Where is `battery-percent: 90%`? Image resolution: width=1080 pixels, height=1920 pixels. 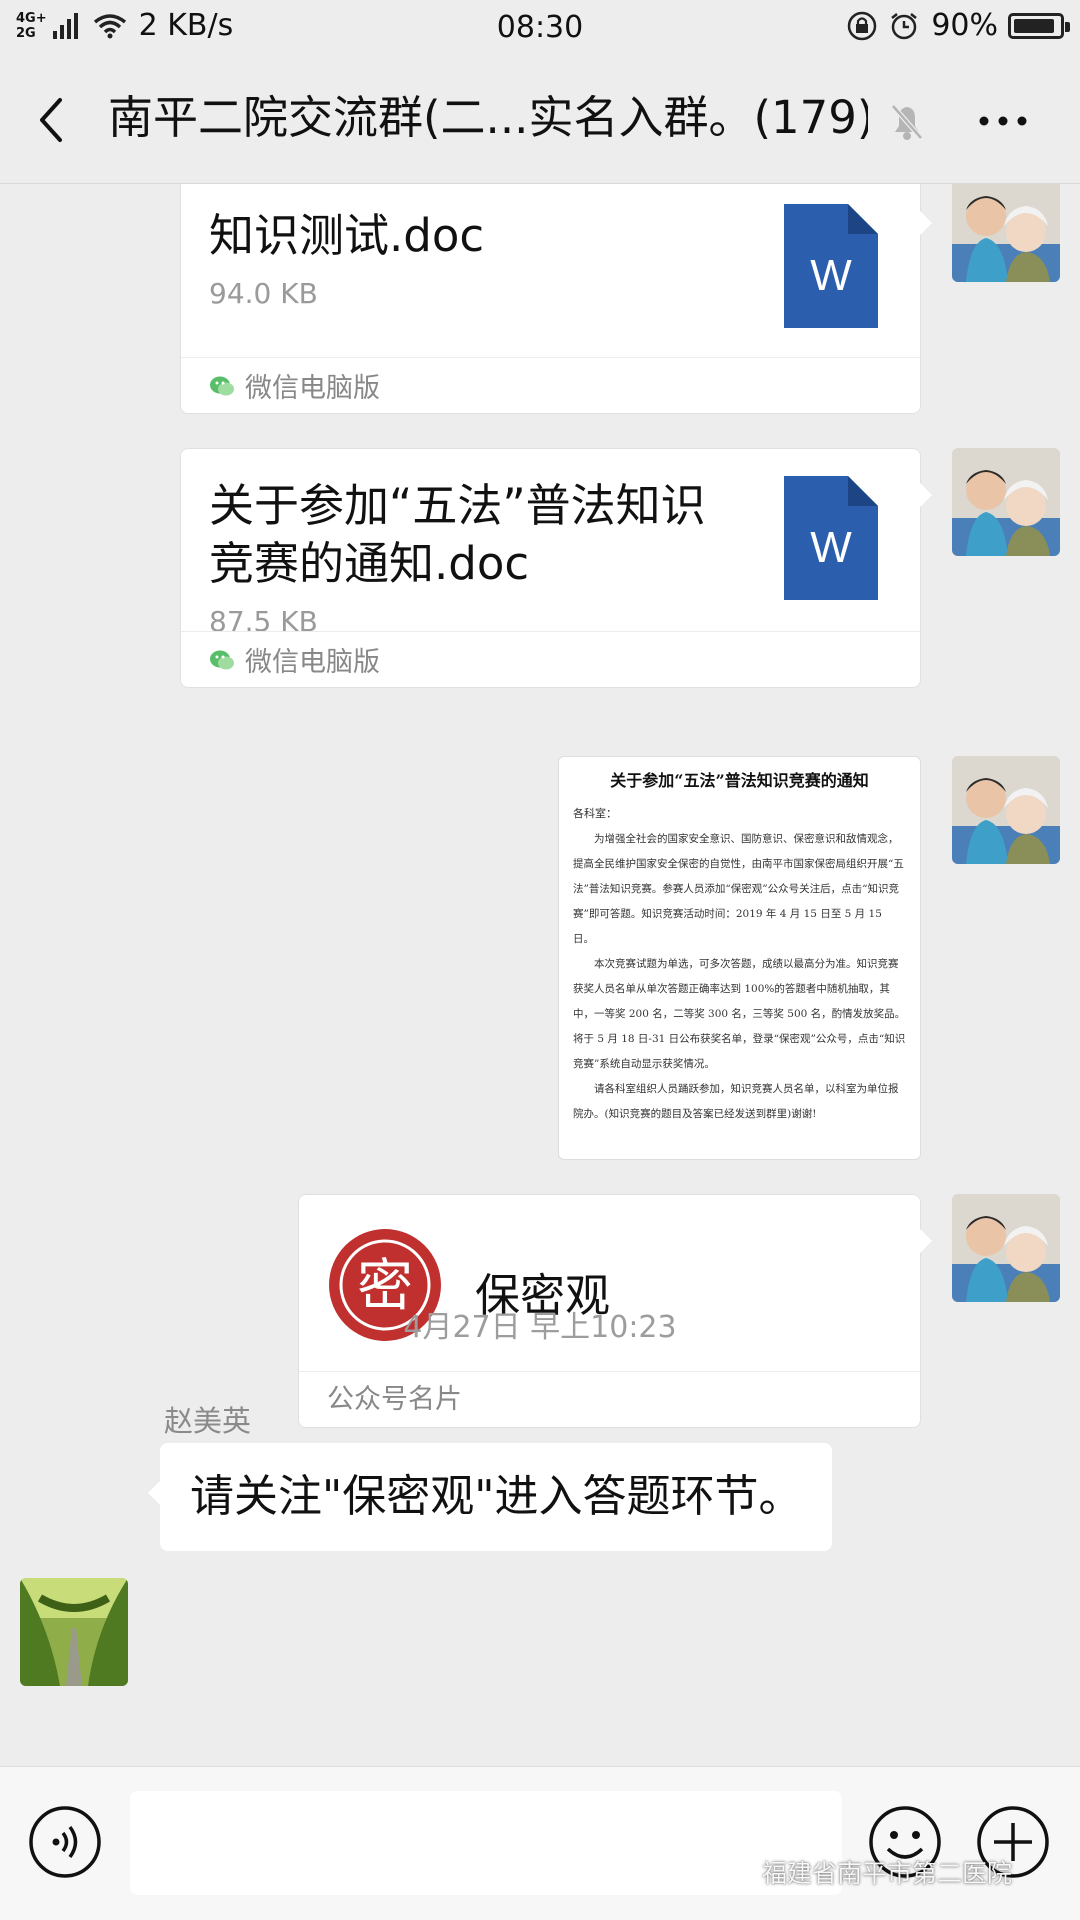 battery-percent: 90% is located at coordinates (964, 25).